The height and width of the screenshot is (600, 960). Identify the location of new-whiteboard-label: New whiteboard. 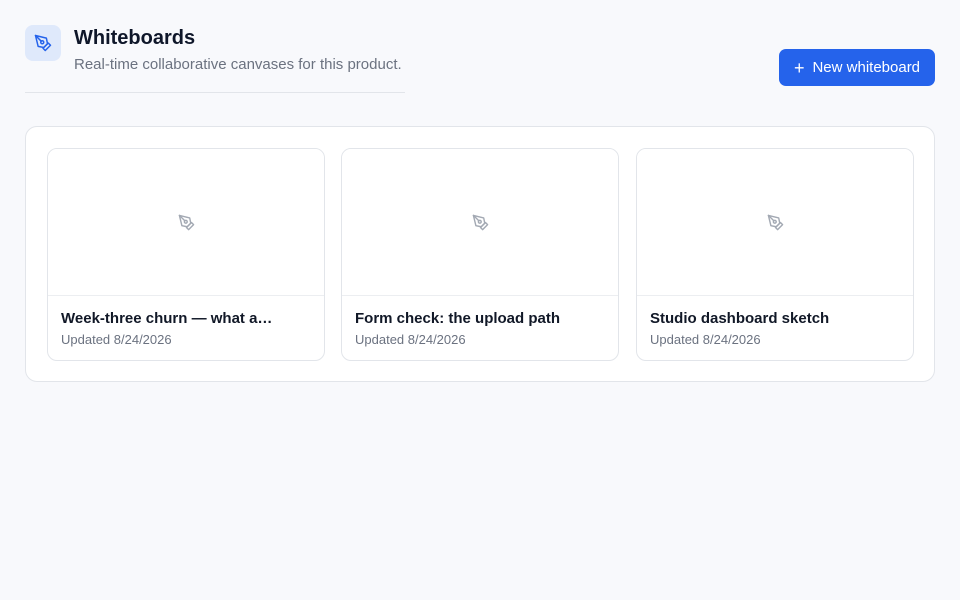
(866, 67).